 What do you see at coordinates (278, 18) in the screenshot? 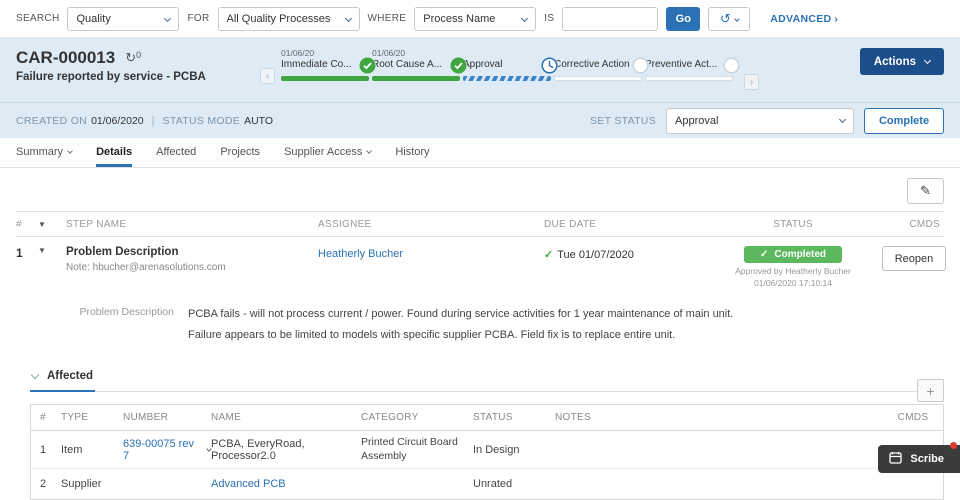
I see `search-for-value: All Quality Processes` at bounding box center [278, 18].